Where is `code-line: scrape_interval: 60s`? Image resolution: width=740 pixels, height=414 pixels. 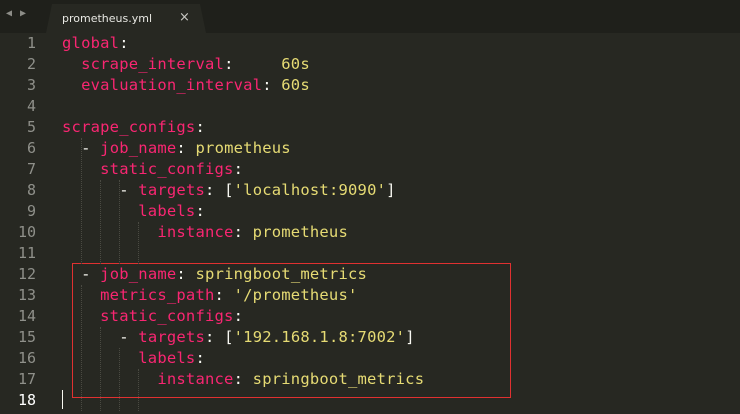
code-line: scrape_interval: 60s is located at coordinates (186, 64).